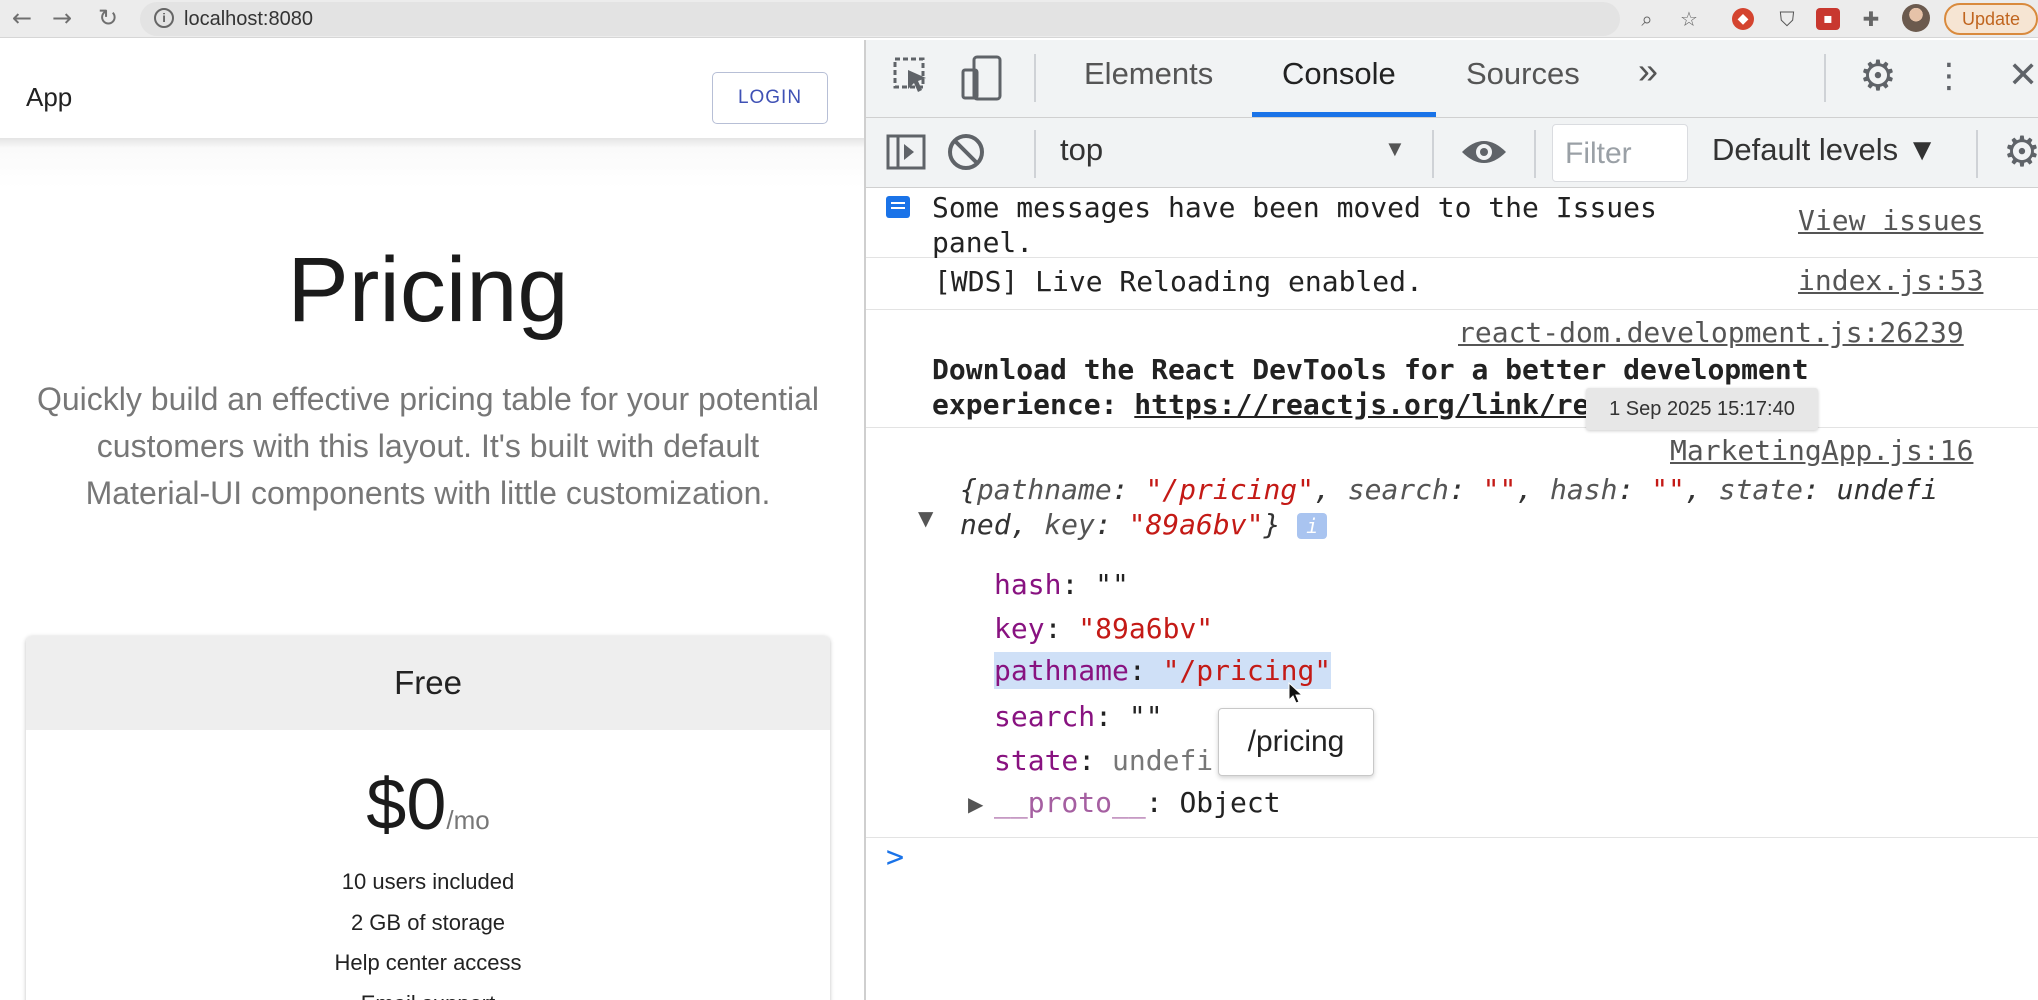 This screenshot has height=1000, width=2038. Describe the element at coordinates (1103, 760) in the screenshot. I see `object-prop-row: state: undefi` at that location.